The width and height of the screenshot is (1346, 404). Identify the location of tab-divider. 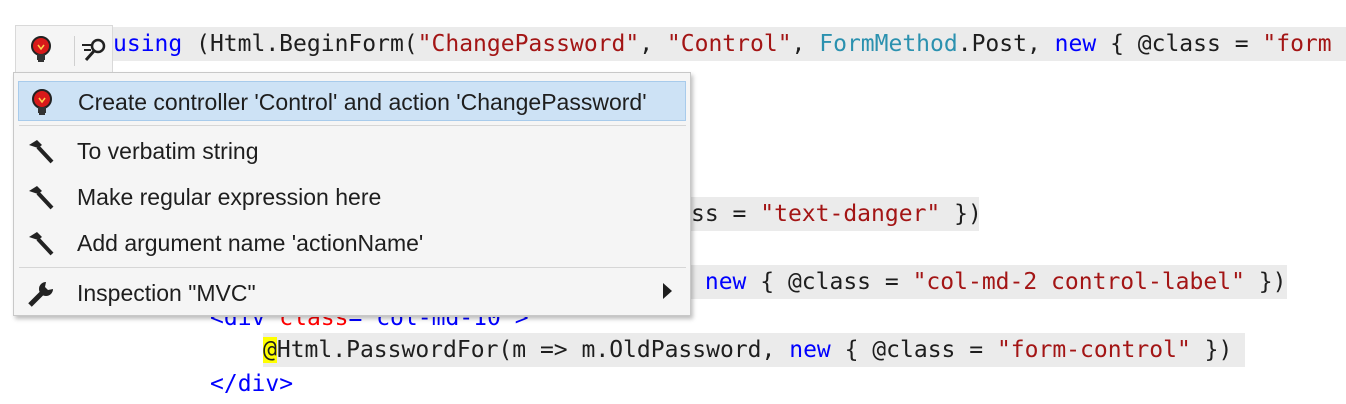
(74, 51).